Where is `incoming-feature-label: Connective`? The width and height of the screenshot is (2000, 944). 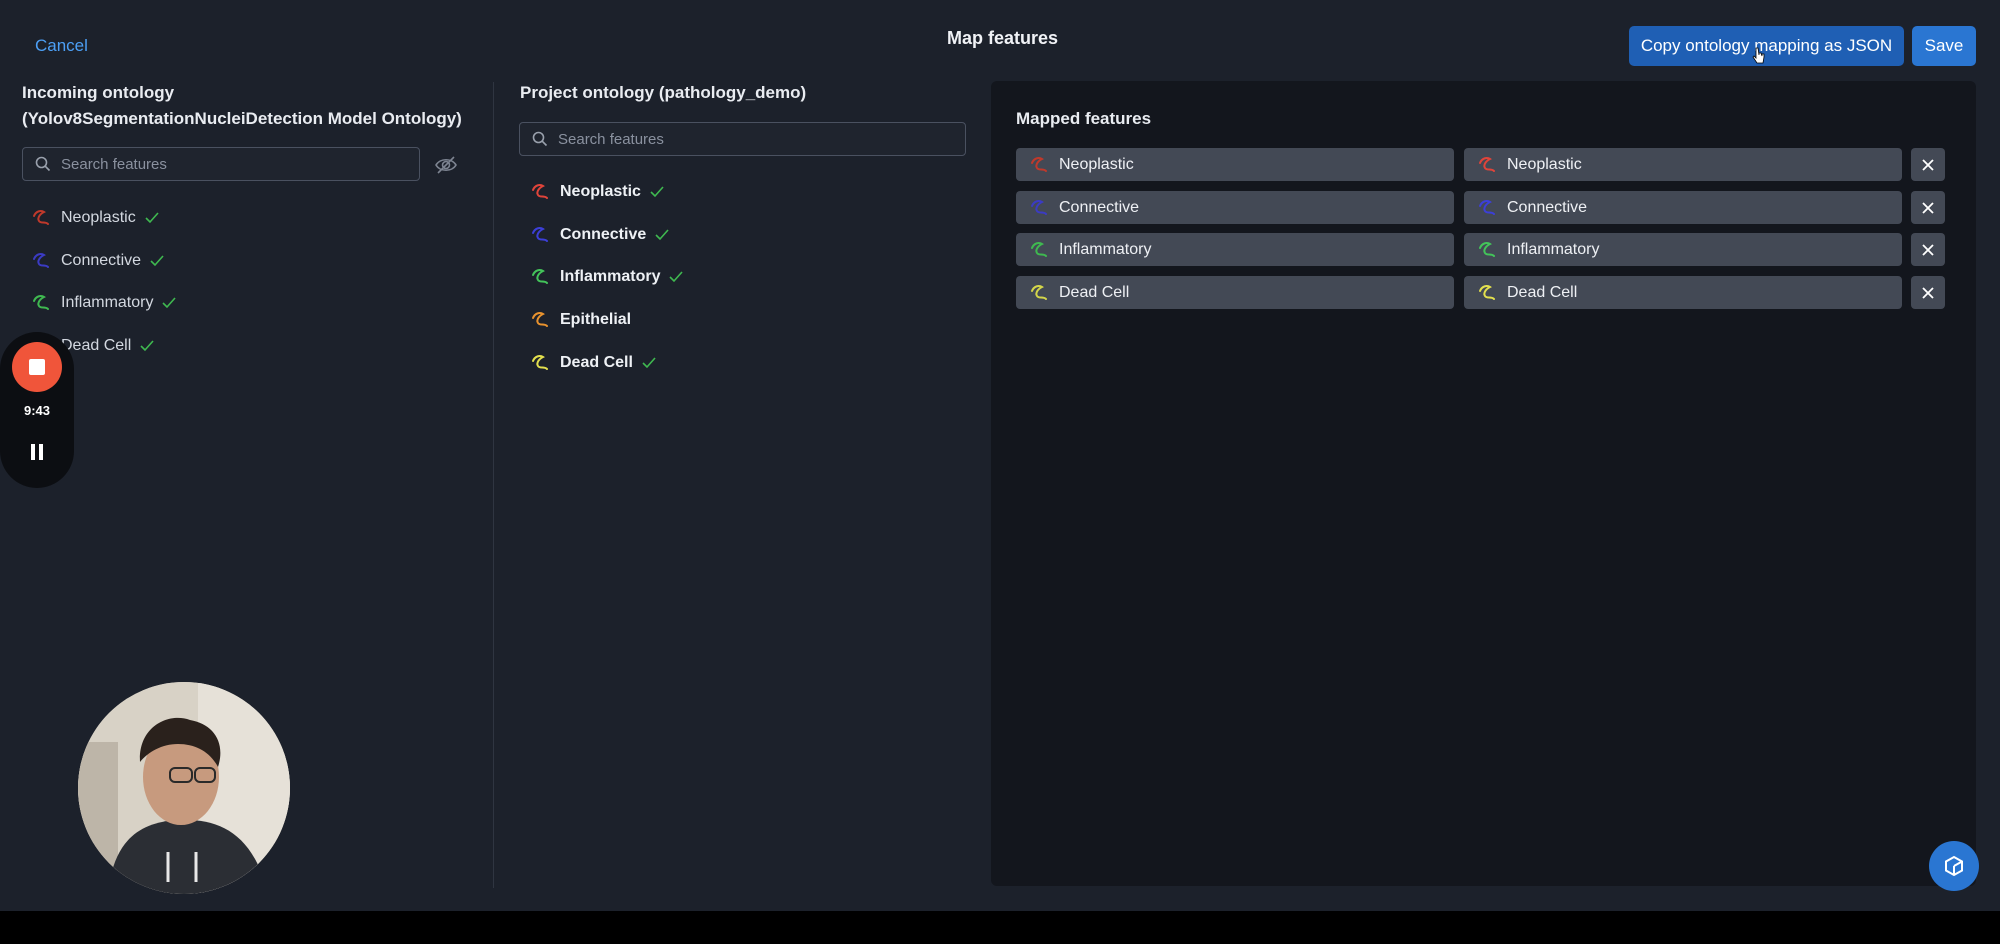
incoming-feature-label: Connective is located at coordinates (101, 260).